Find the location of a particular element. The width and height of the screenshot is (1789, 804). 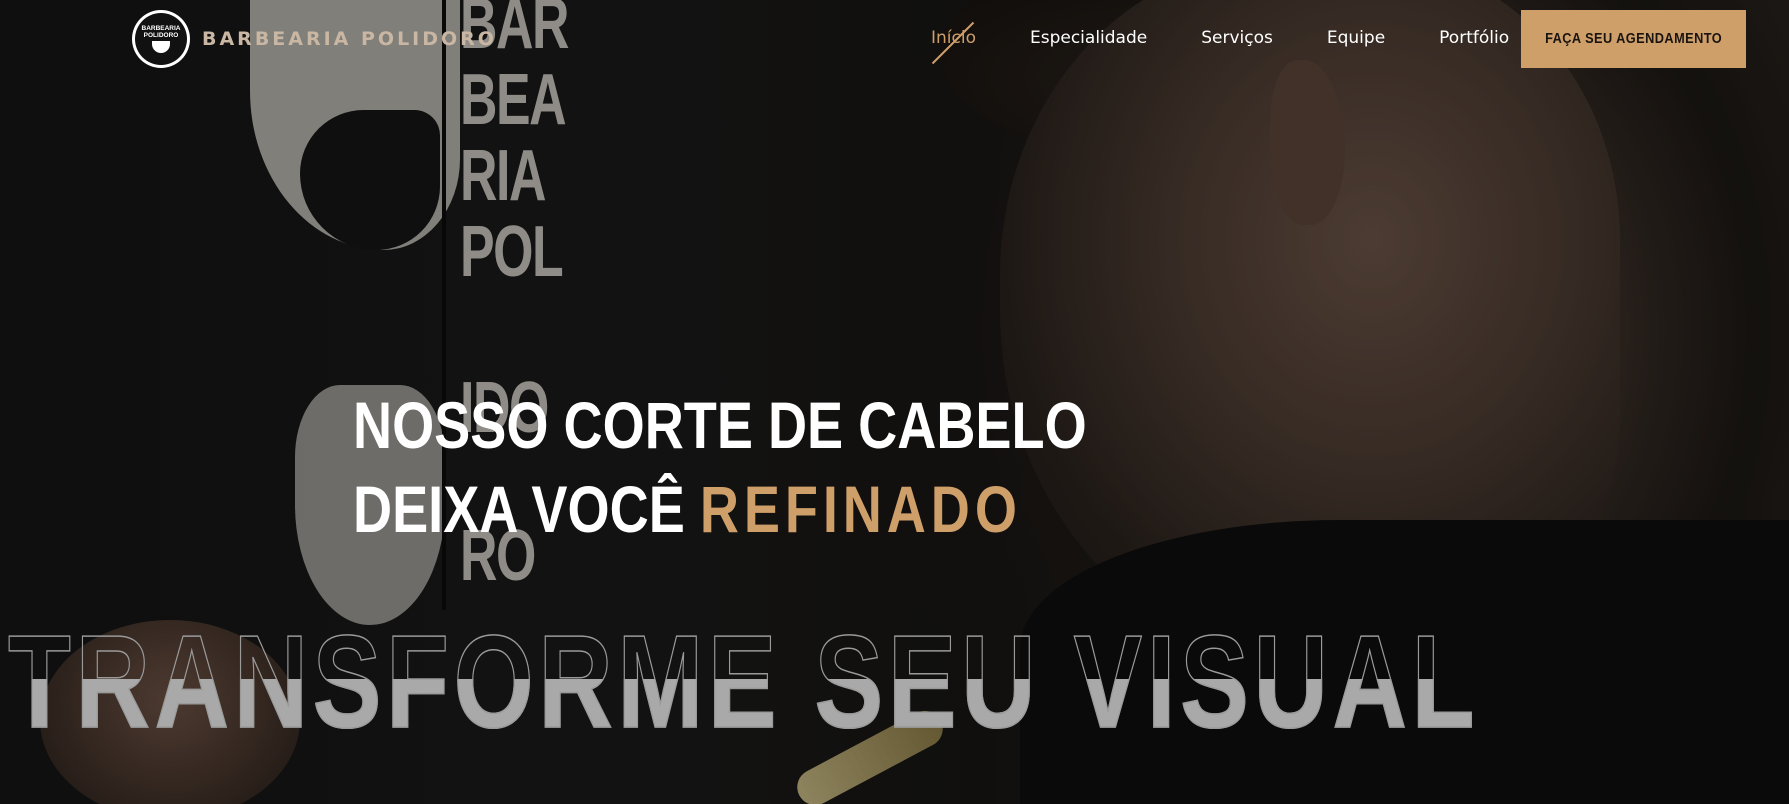

brand-name: BARBEARIA POLIDORO is located at coordinates (349, 39).